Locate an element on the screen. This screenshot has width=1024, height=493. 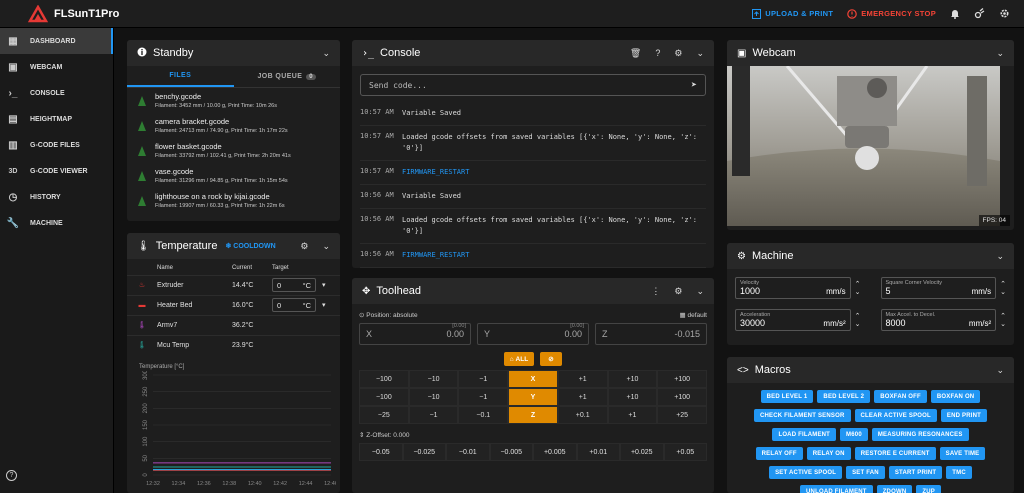
y-position-field: Y 0.00 [0.00] is located at coordinates (533, 334).